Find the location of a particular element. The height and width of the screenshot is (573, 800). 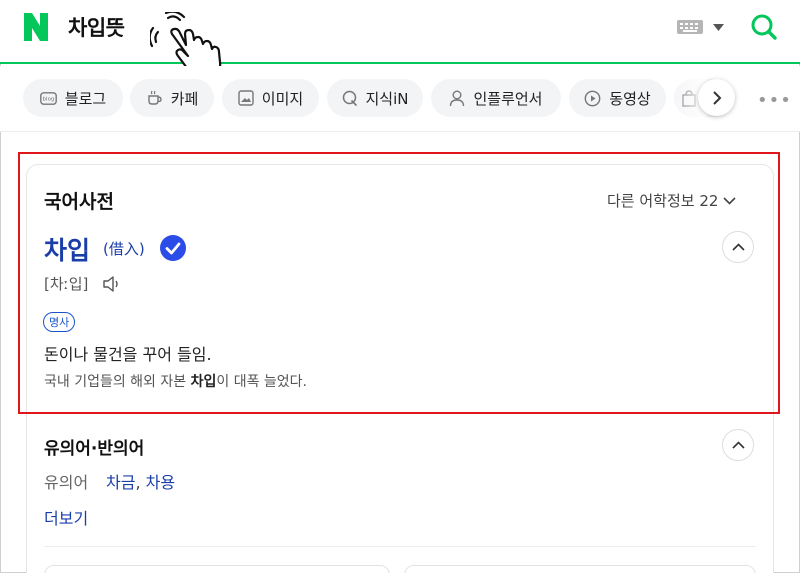

collapse-synonyms-button is located at coordinates (738, 445).